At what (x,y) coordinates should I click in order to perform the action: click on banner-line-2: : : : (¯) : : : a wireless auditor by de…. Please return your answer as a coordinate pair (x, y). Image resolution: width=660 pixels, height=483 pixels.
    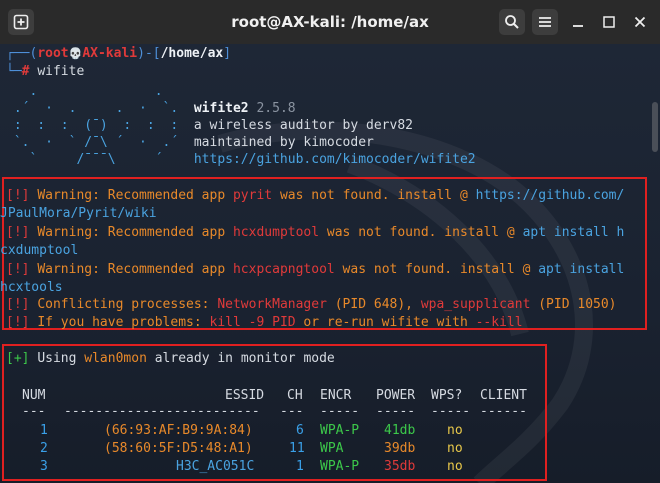
    Looking at the image, I should click on (209, 125).